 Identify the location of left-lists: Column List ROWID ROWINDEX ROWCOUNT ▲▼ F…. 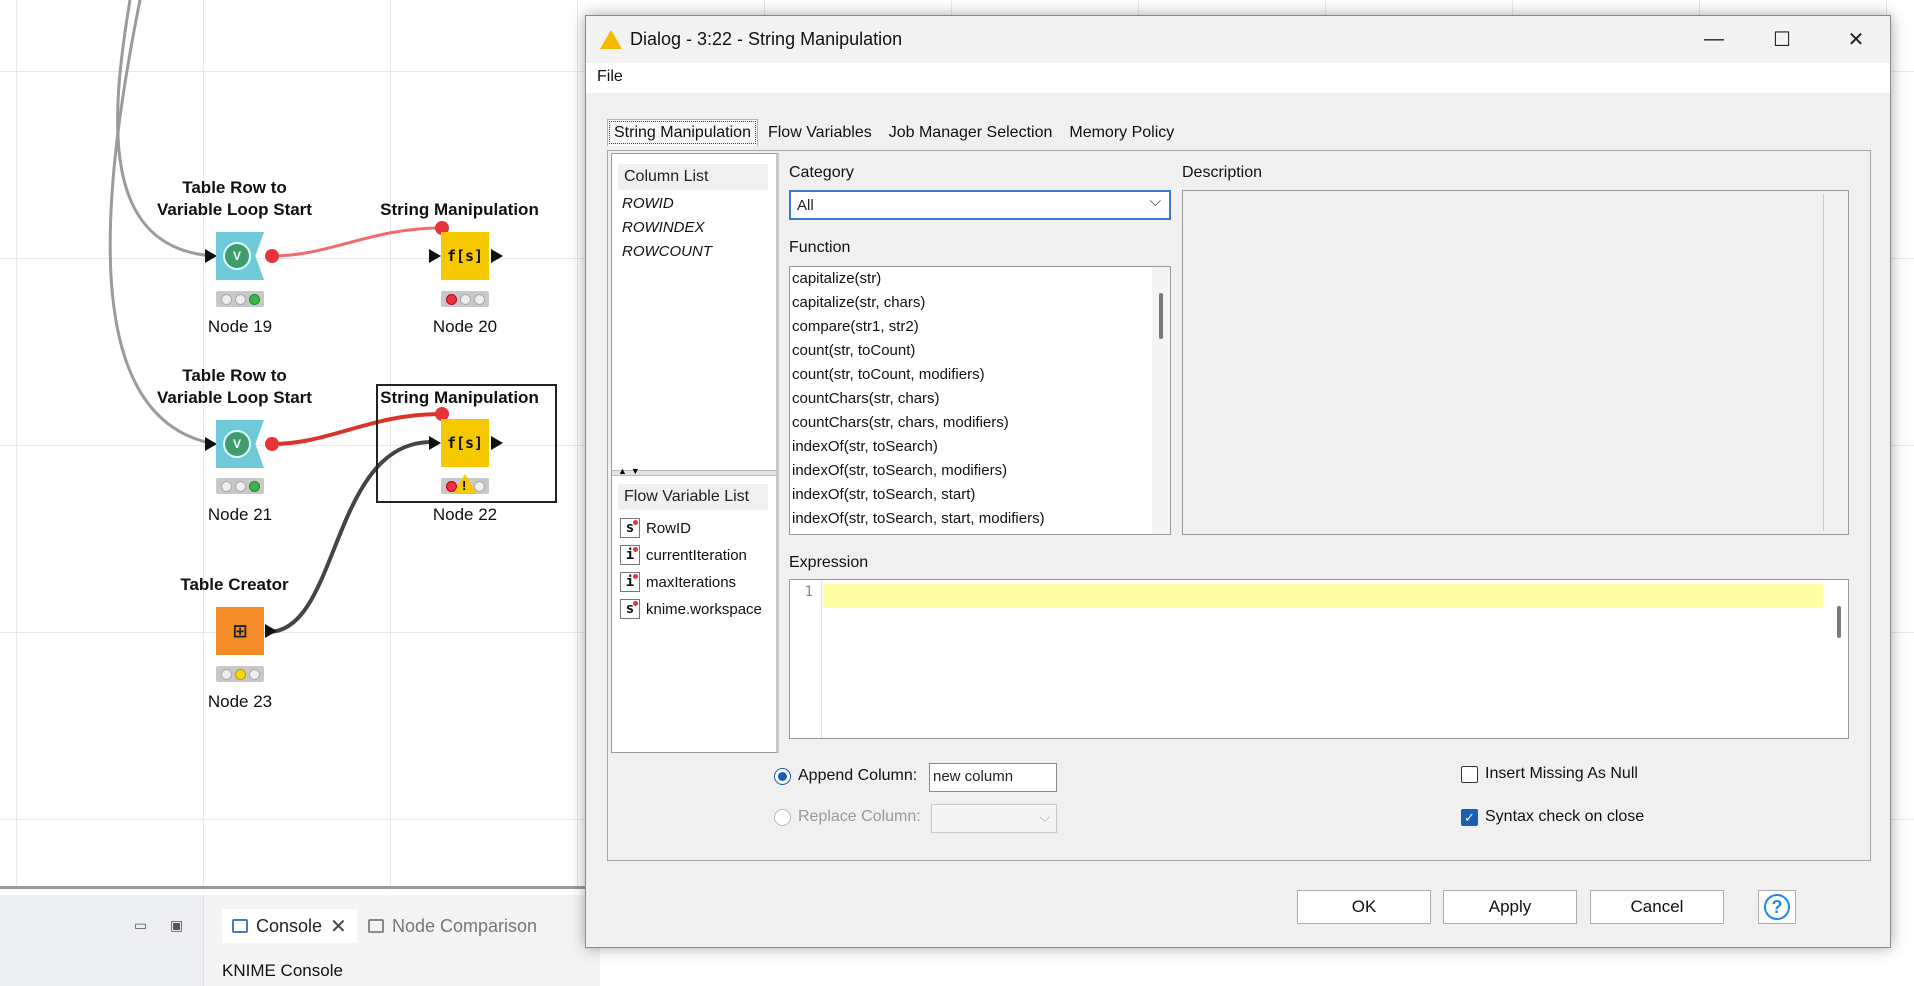
(695, 453).